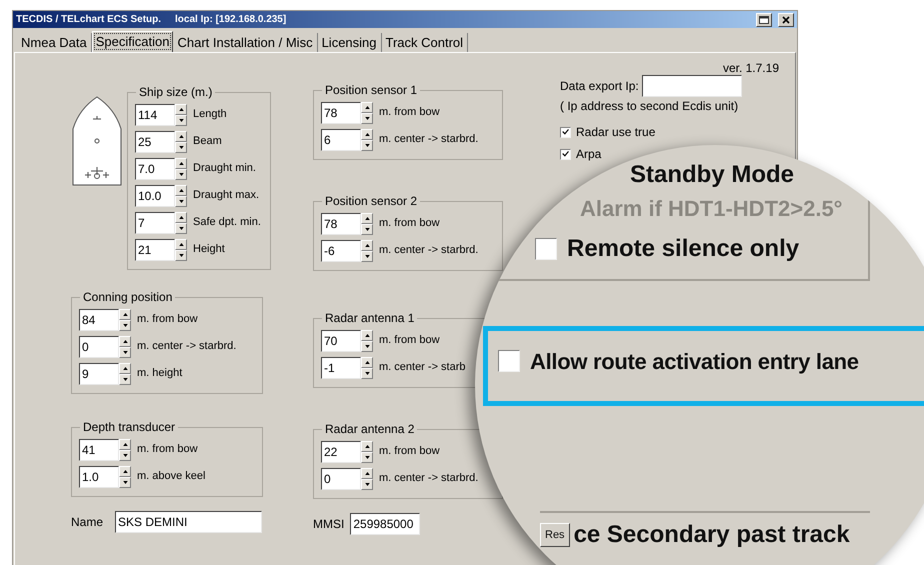  Describe the element at coordinates (245, 42) in the screenshot. I see `tab: Chart Installation / Misc` at that location.